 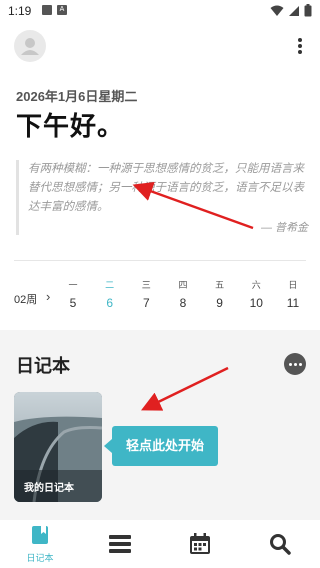 I want to click on start-tooltip: 轻点此处开始, so click(x=165, y=446).